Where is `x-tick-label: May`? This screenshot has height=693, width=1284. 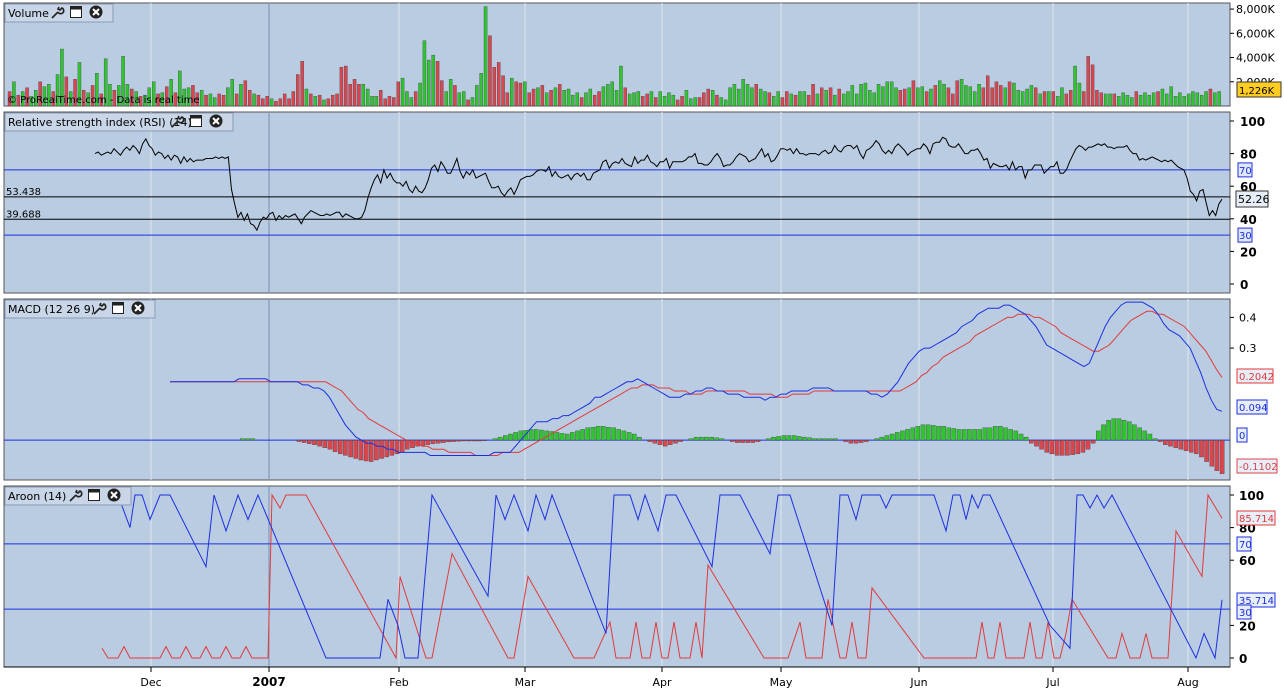
x-tick-label: May is located at coordinates (781, 682).